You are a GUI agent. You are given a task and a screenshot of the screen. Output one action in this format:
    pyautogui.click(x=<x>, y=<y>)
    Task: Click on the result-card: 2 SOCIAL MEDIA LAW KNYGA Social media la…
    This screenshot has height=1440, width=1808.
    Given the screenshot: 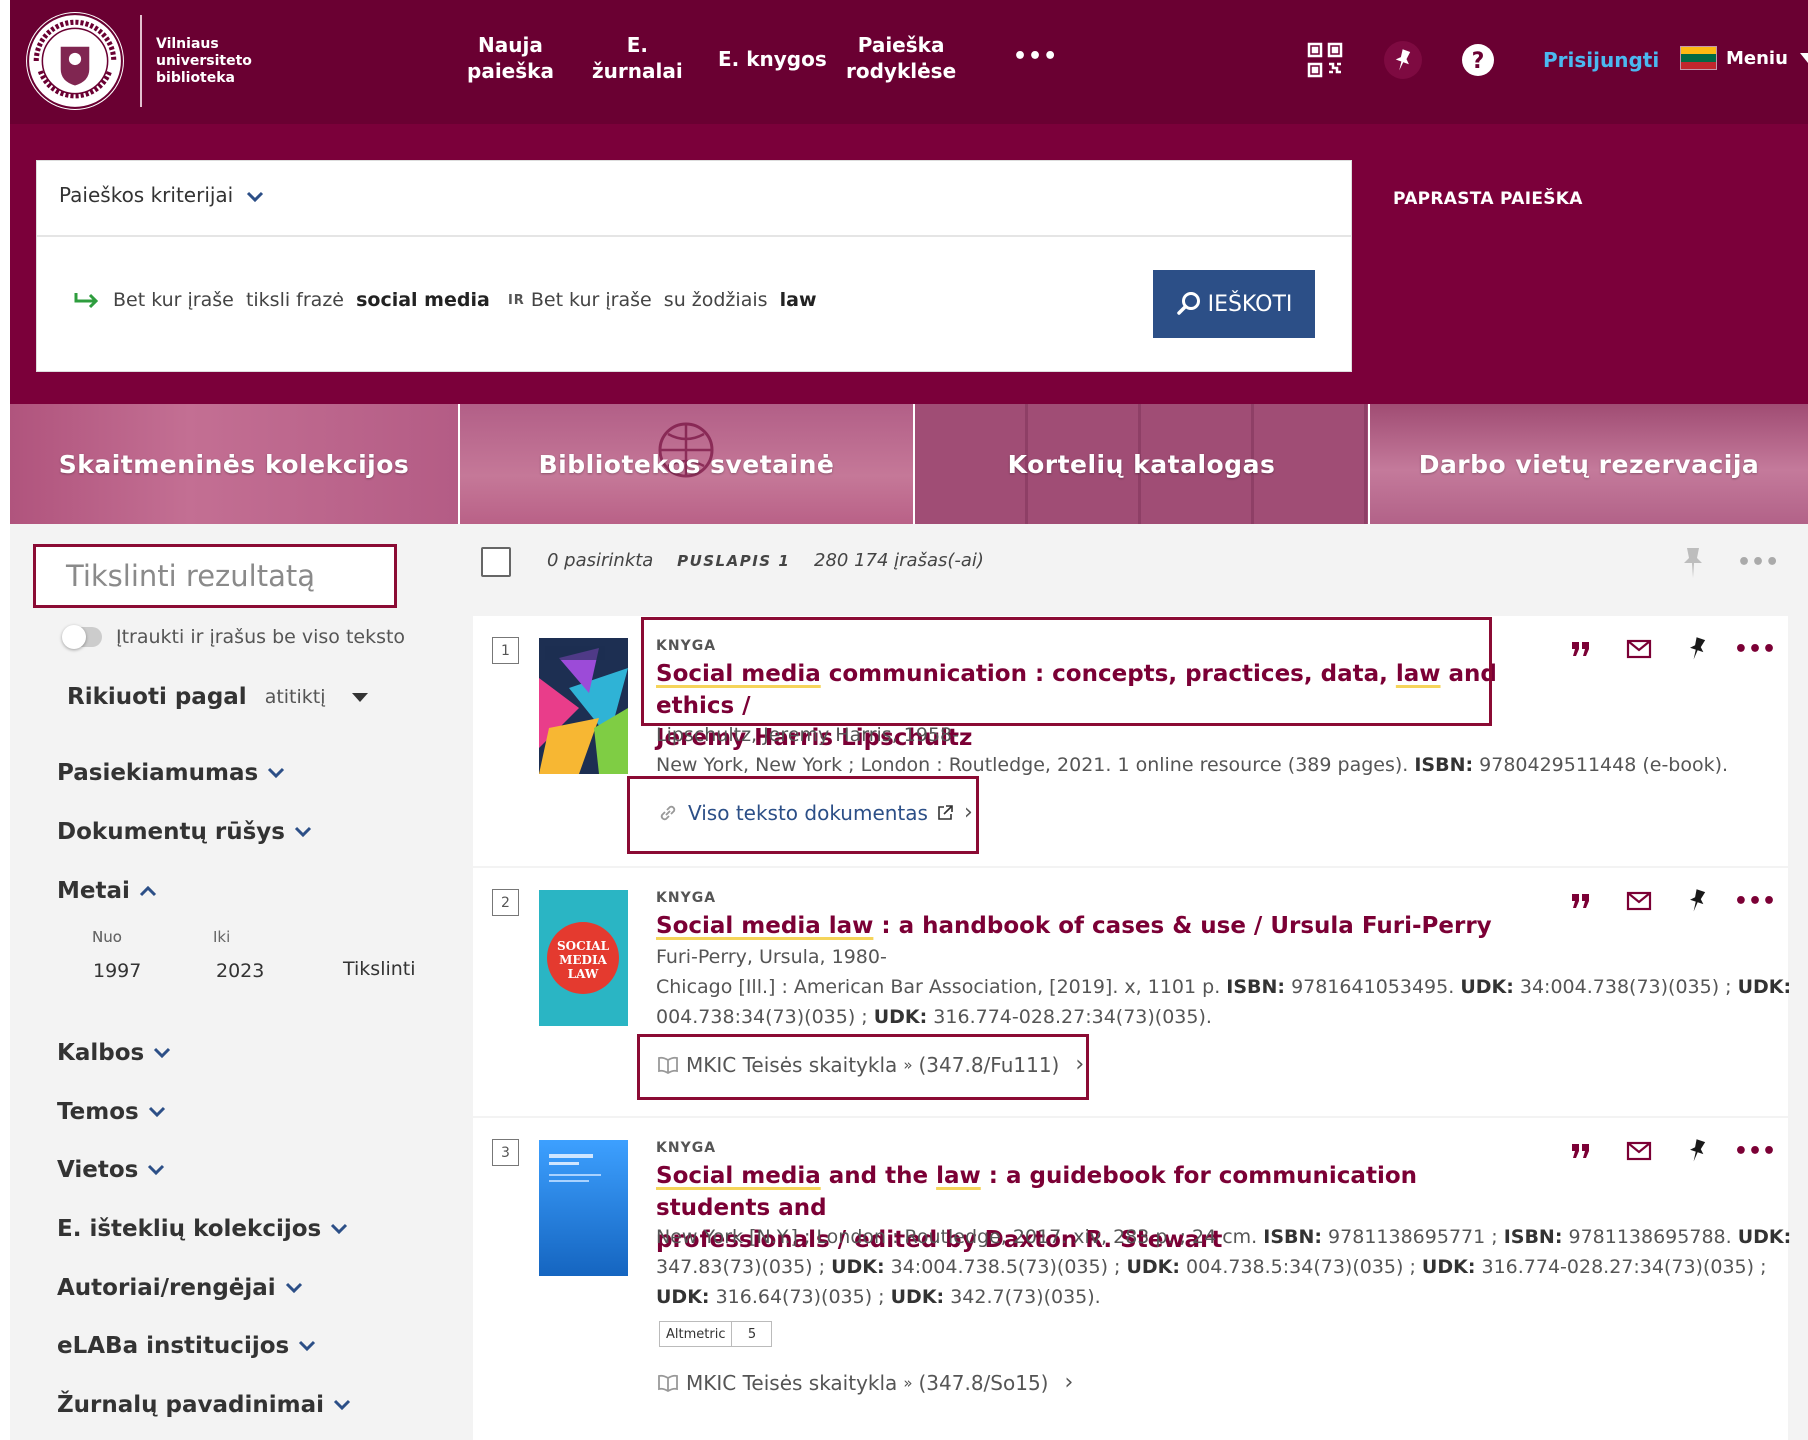 What is the action you would take?
    pyautogui.click(x=1132, y=992)
    